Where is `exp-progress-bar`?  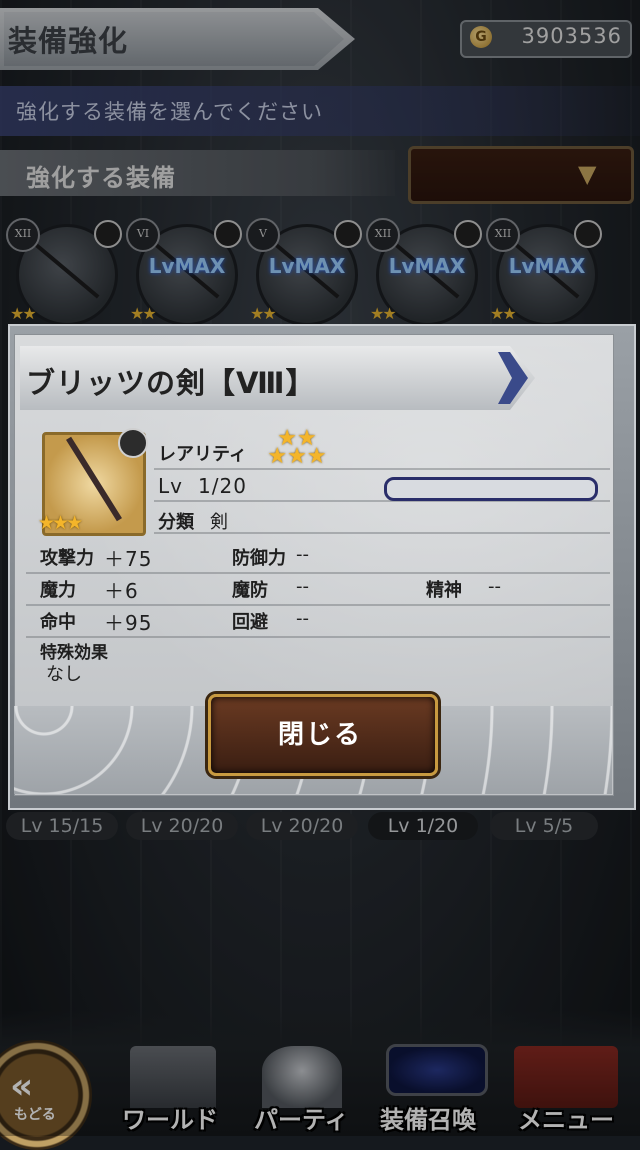 exp-progress-bar is located at coordinates (491, 489).